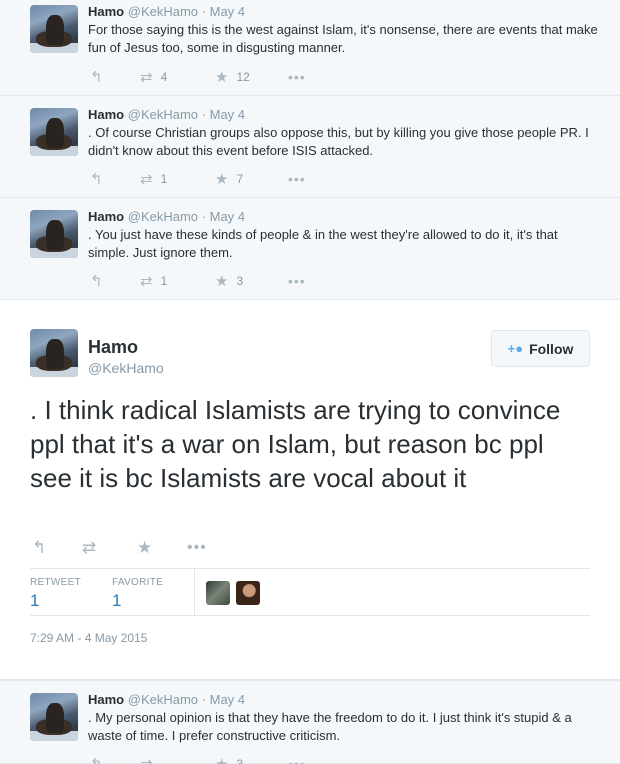  What do you see at coordinates (232, 77) in the screenshot?
I see `favorite-button: ★ 12` at bounding box center [232, 77].